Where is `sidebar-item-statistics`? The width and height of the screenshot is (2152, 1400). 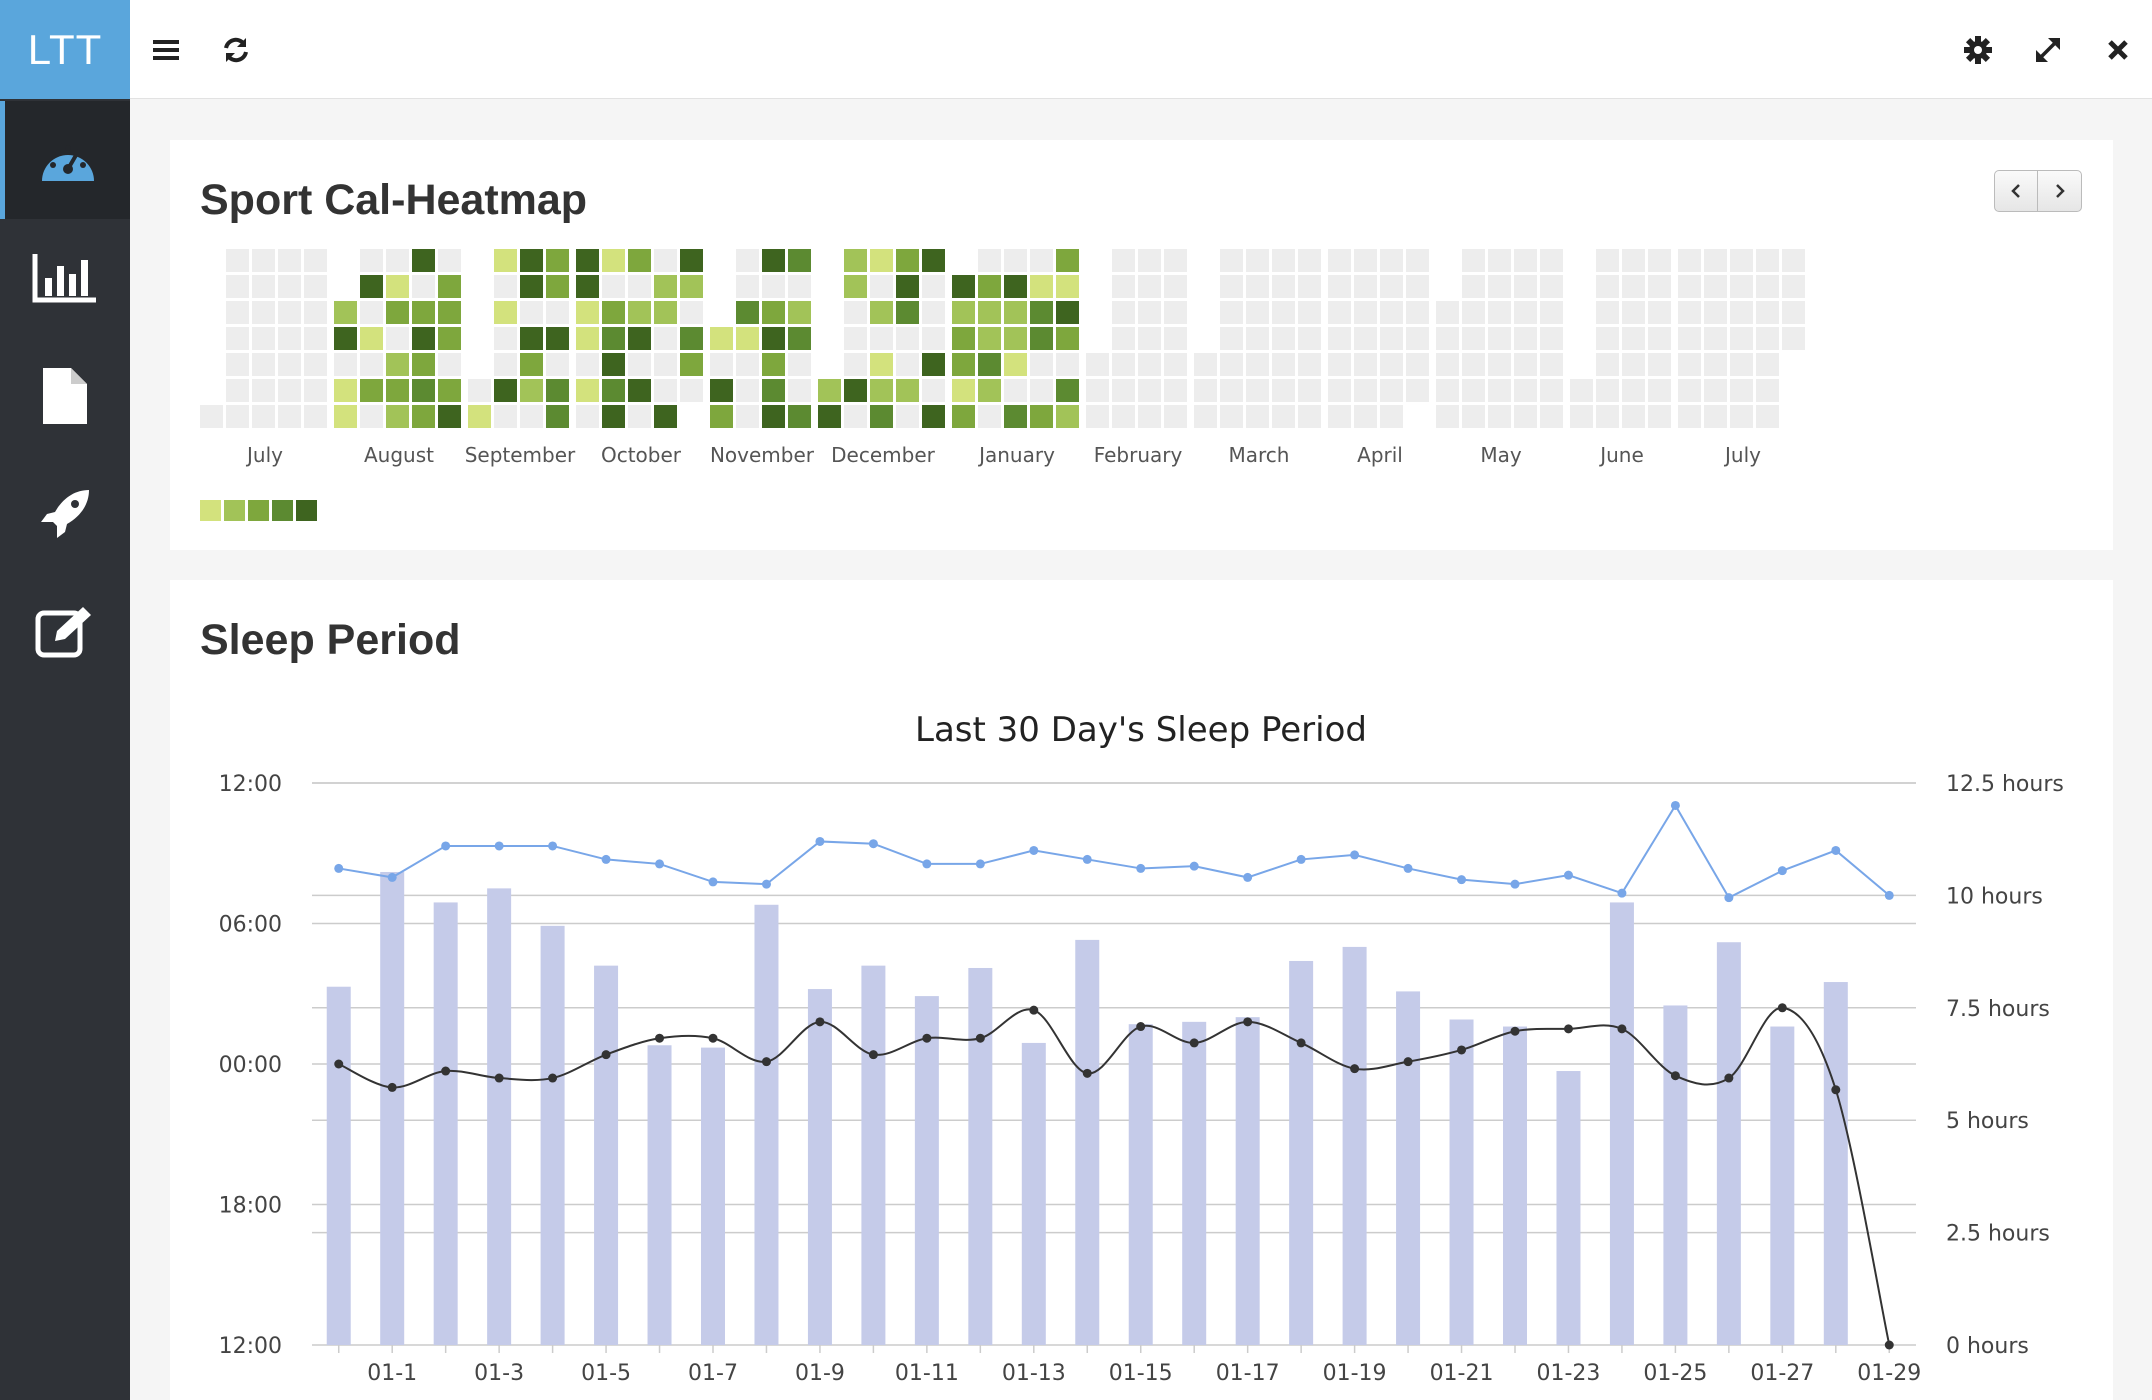
sidebar-item-statistics is located at coordinates (65, 278).